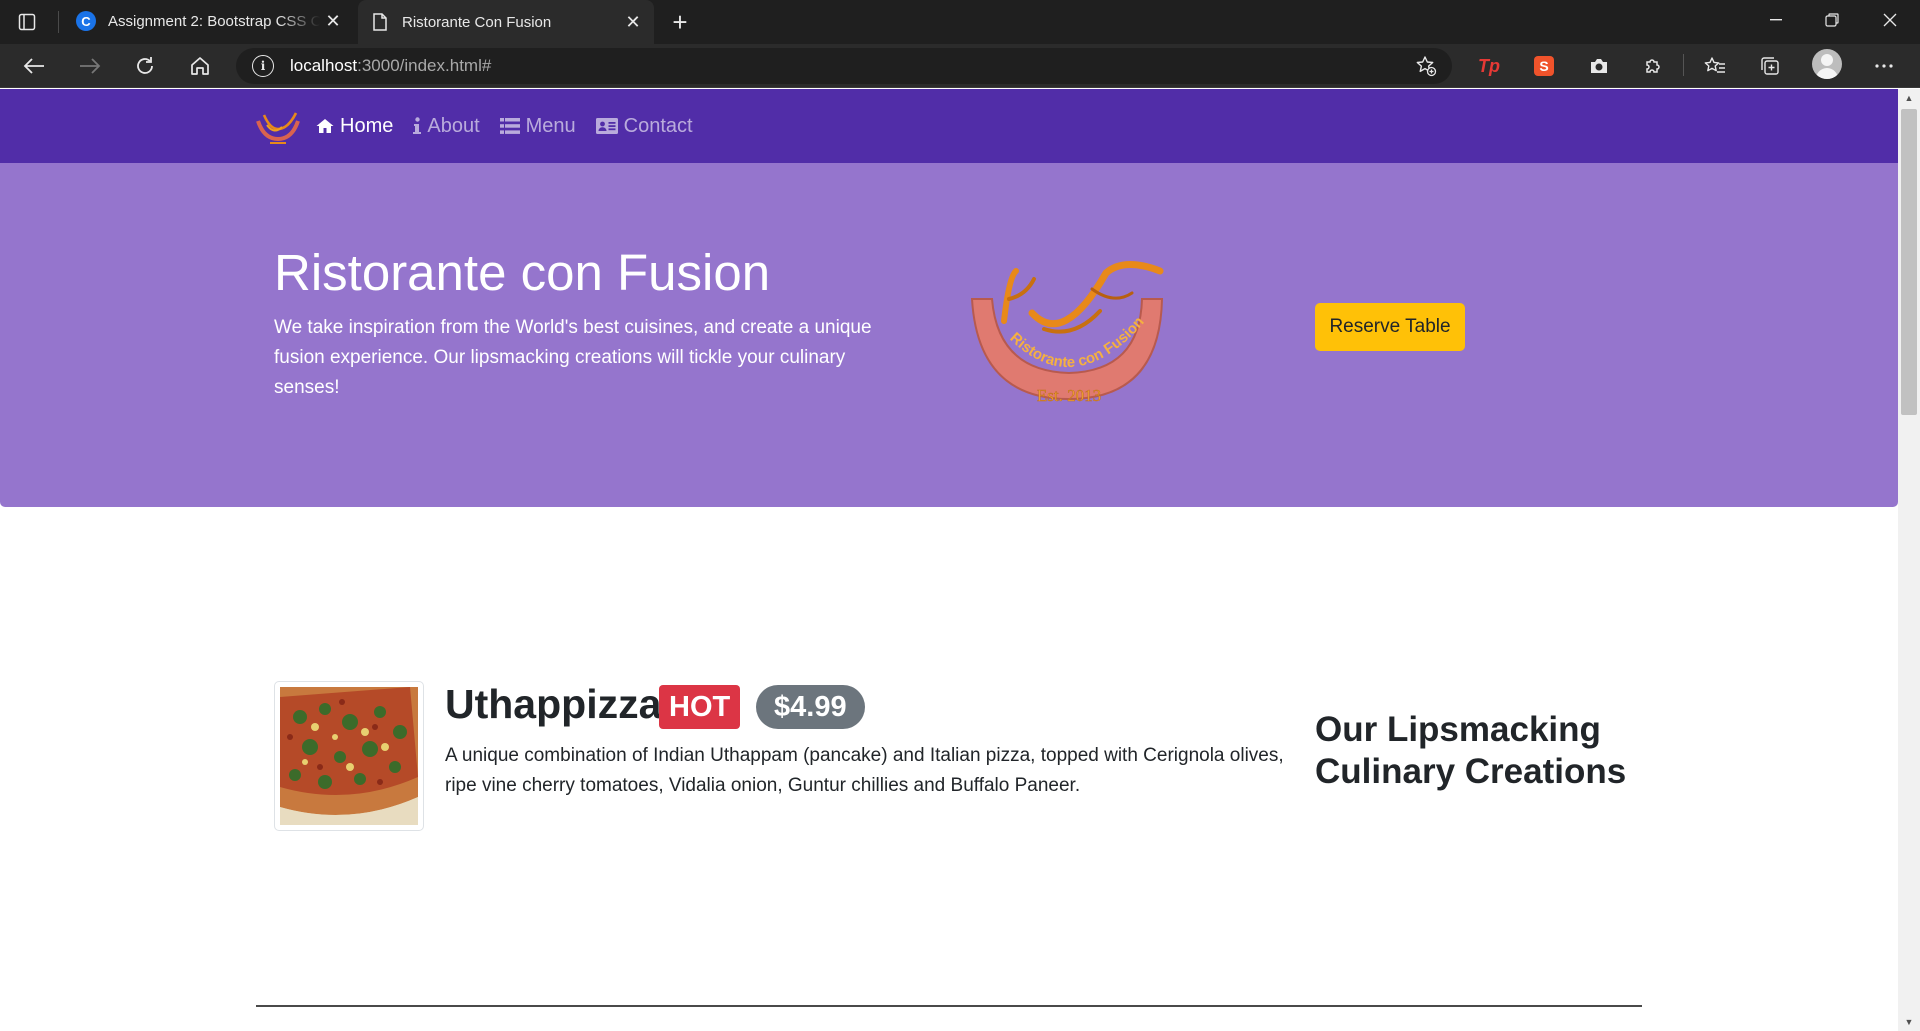 The width and height of the screenshot is (1920, 1031). I want to click on s-extension-icon: S, so click(1544, 66).